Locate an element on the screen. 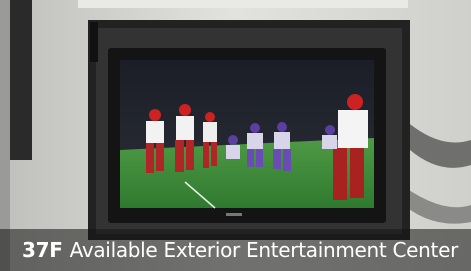 This screenshot has width=471, height=271. window-frame is located at coordinates (20, 80).